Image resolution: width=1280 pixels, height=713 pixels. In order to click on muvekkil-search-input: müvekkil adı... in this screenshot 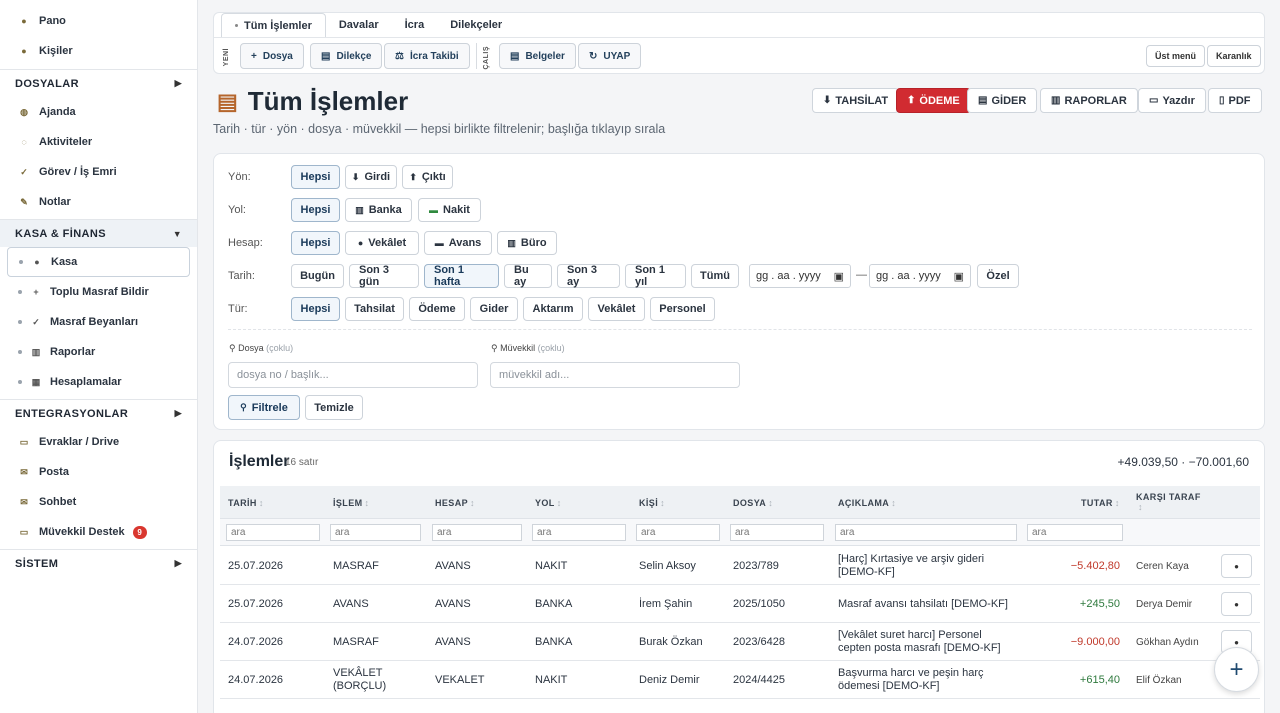, I will do `click(615, 375)`.